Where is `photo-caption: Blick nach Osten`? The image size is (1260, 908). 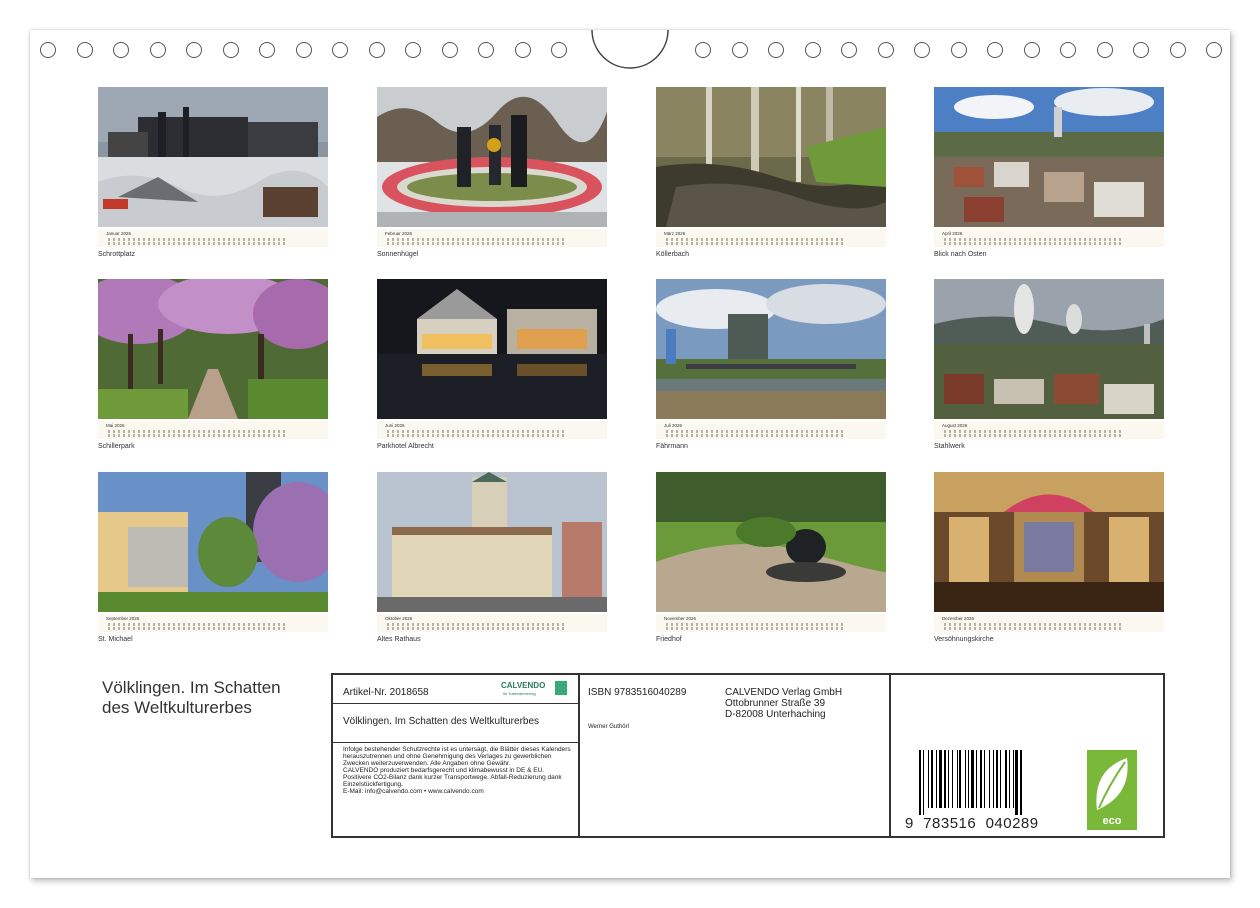 photo-caption: Blick nach Osten is located at coordinates (960, 254).